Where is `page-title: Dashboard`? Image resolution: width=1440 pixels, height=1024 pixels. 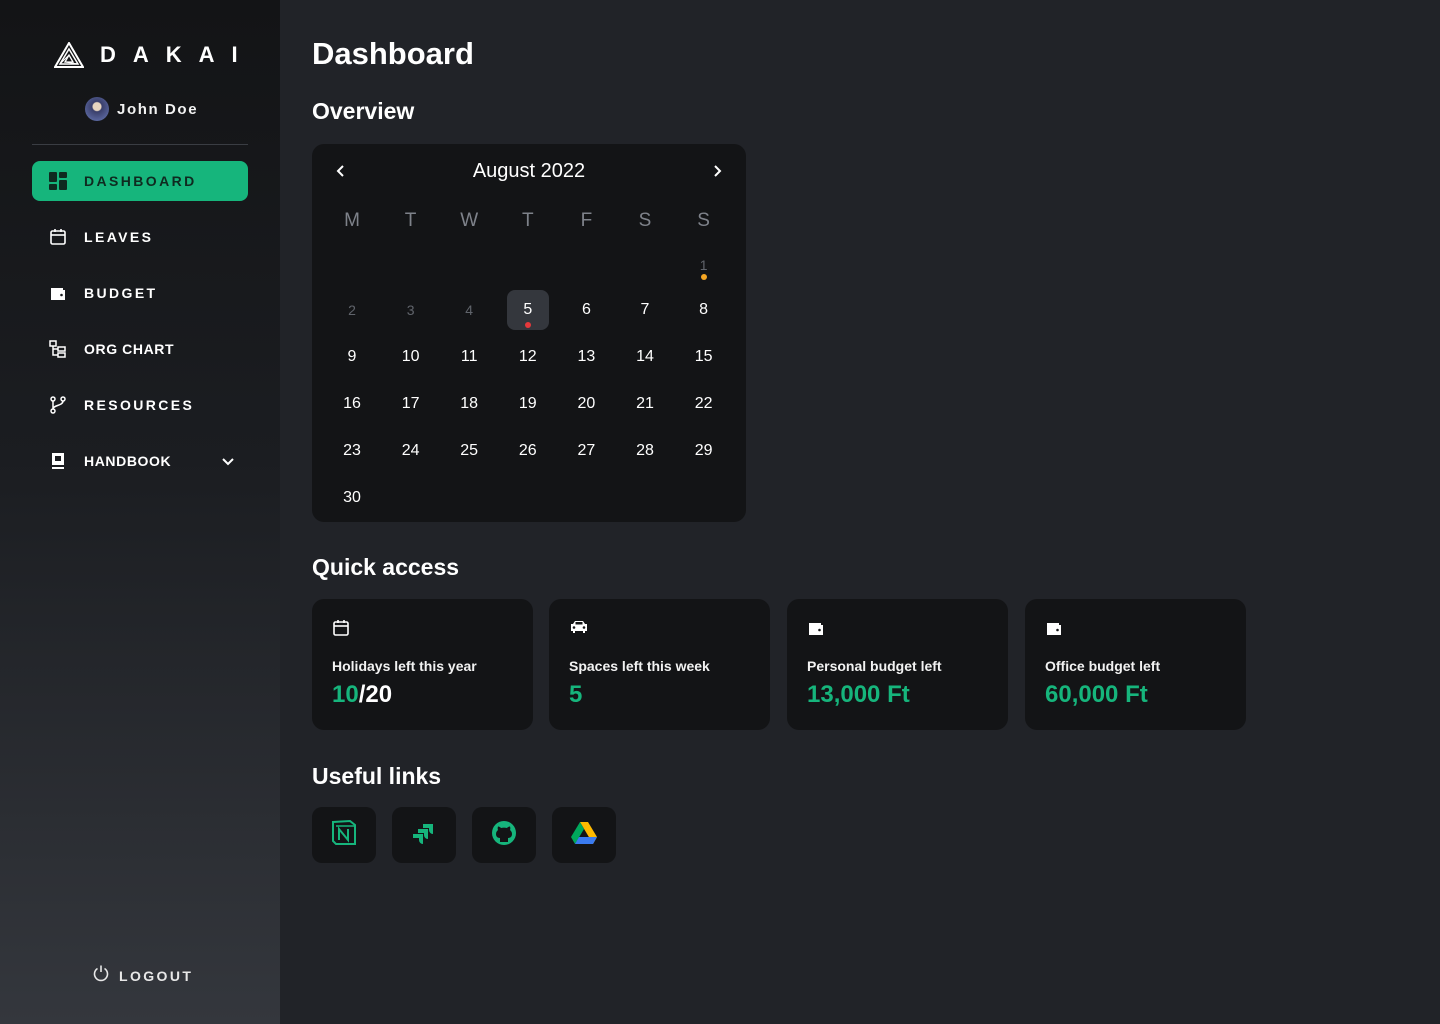
page-title: Dashboard is located at coordinates (393, 53).